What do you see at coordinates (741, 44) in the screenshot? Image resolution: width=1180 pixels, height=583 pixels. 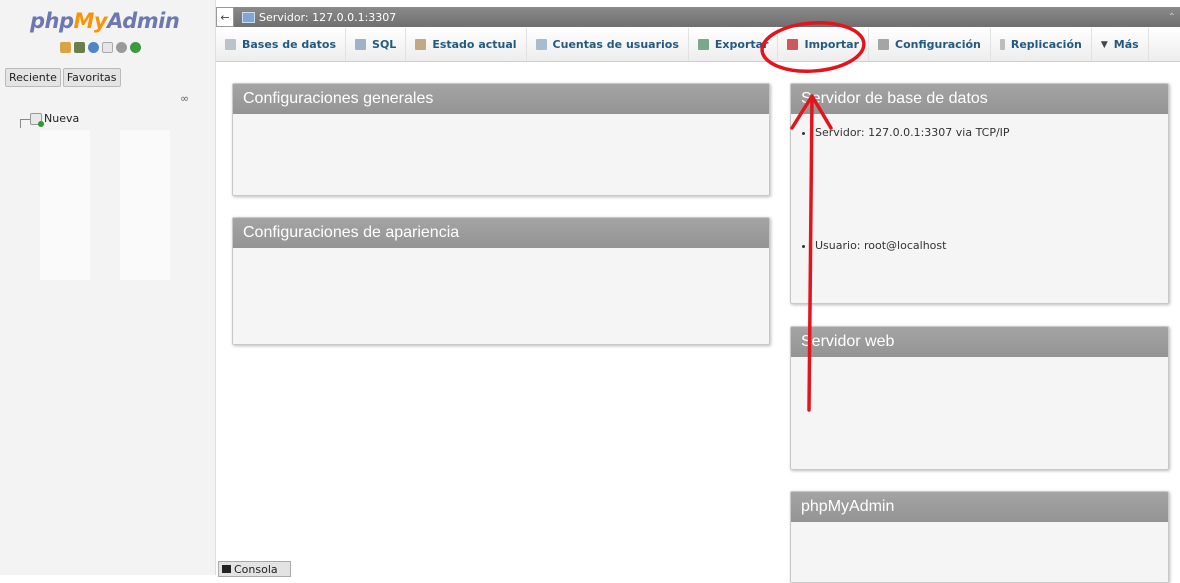 I see `tab-label: Exportar` at bounding box center [741, 44].